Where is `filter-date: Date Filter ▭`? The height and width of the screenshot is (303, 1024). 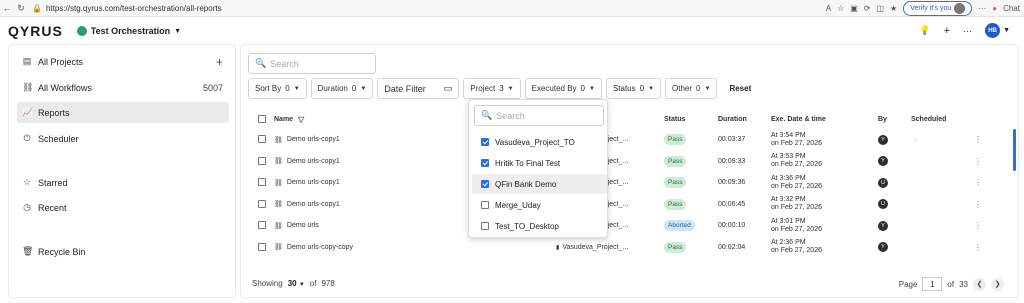 filter-date: Date Filter ▭ is located at coordinates (418, 88).